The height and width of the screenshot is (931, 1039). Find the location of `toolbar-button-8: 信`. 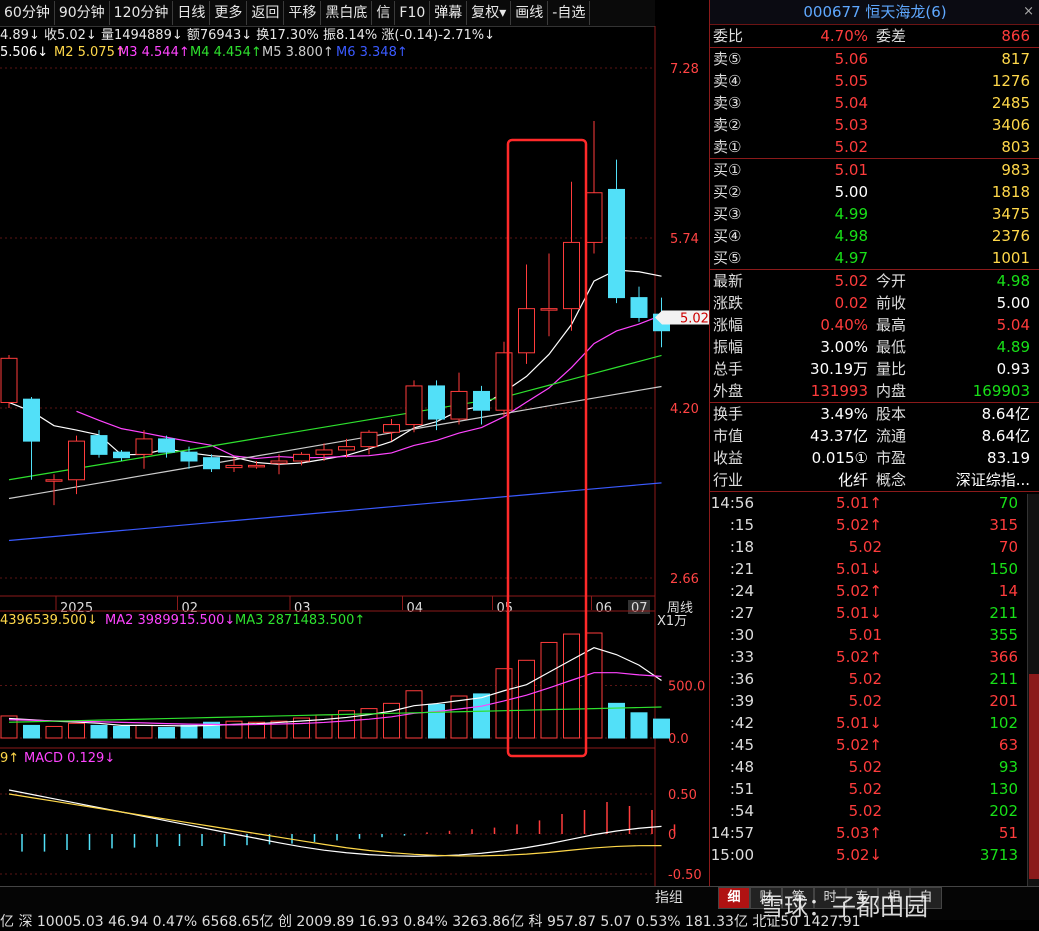

toolbar-button-8: 信 is located at coordinates (384, 13).